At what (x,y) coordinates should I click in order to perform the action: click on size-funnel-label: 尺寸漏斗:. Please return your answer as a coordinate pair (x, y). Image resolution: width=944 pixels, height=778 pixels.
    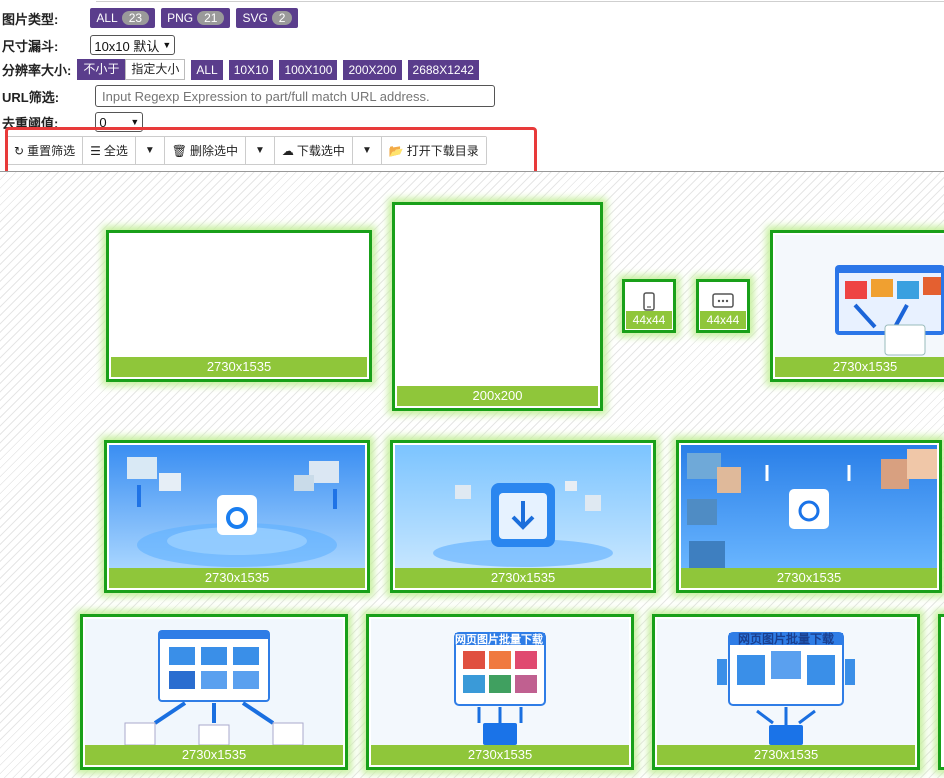
    Looking at the image, I should click on (30, 46).